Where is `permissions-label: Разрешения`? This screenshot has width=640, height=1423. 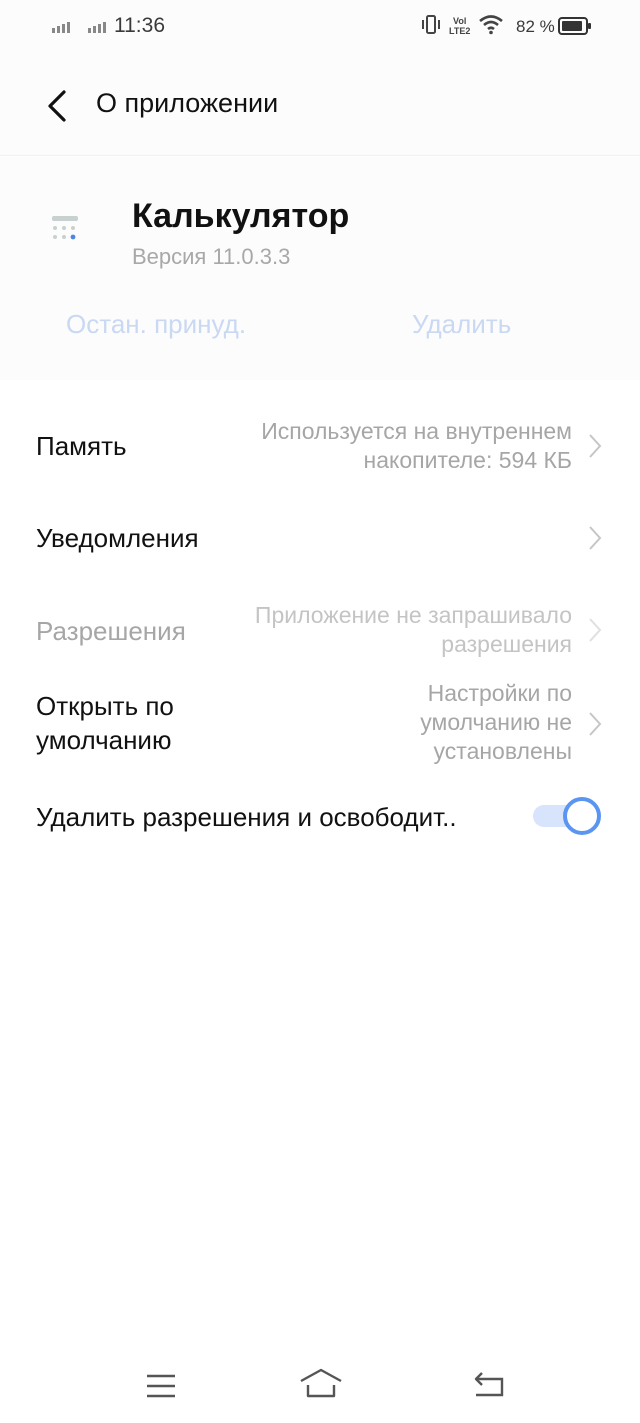 permissions-label: Разрешения is located at coordinates (111, 631).